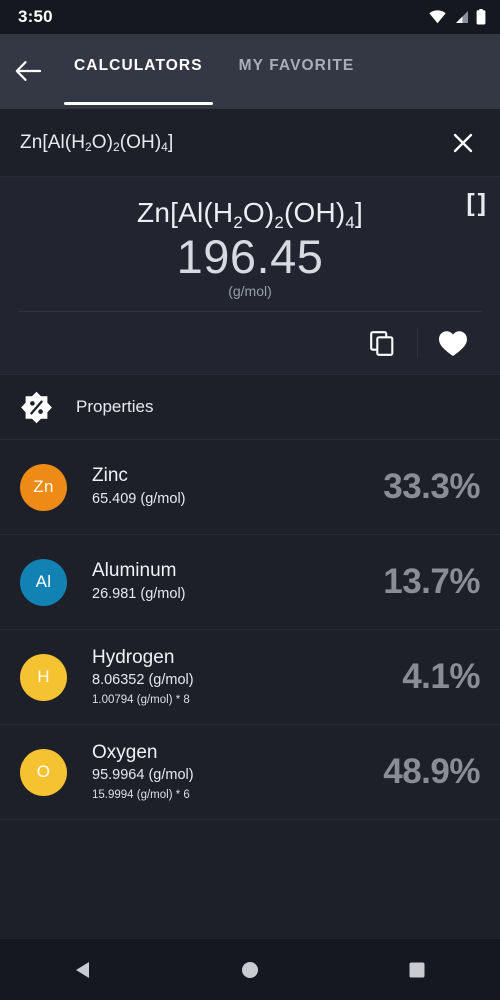 The width and height of the screenshot is (500, 1000). I want to click on element-symbol-badge: O, so click(43, 772).